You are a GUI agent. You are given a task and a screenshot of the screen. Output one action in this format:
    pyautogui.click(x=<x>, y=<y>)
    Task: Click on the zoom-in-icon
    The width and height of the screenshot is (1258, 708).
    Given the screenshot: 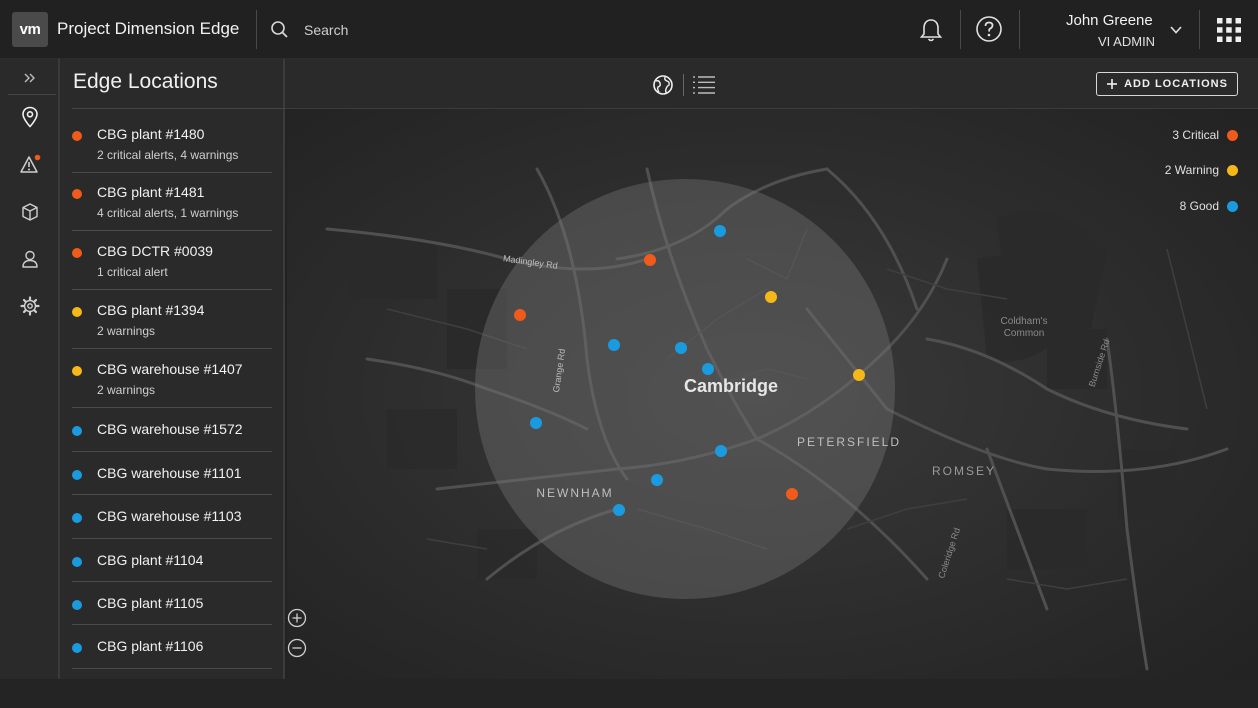 What is the action you would take?
    pyautogui.click(x=297, y=618)
    